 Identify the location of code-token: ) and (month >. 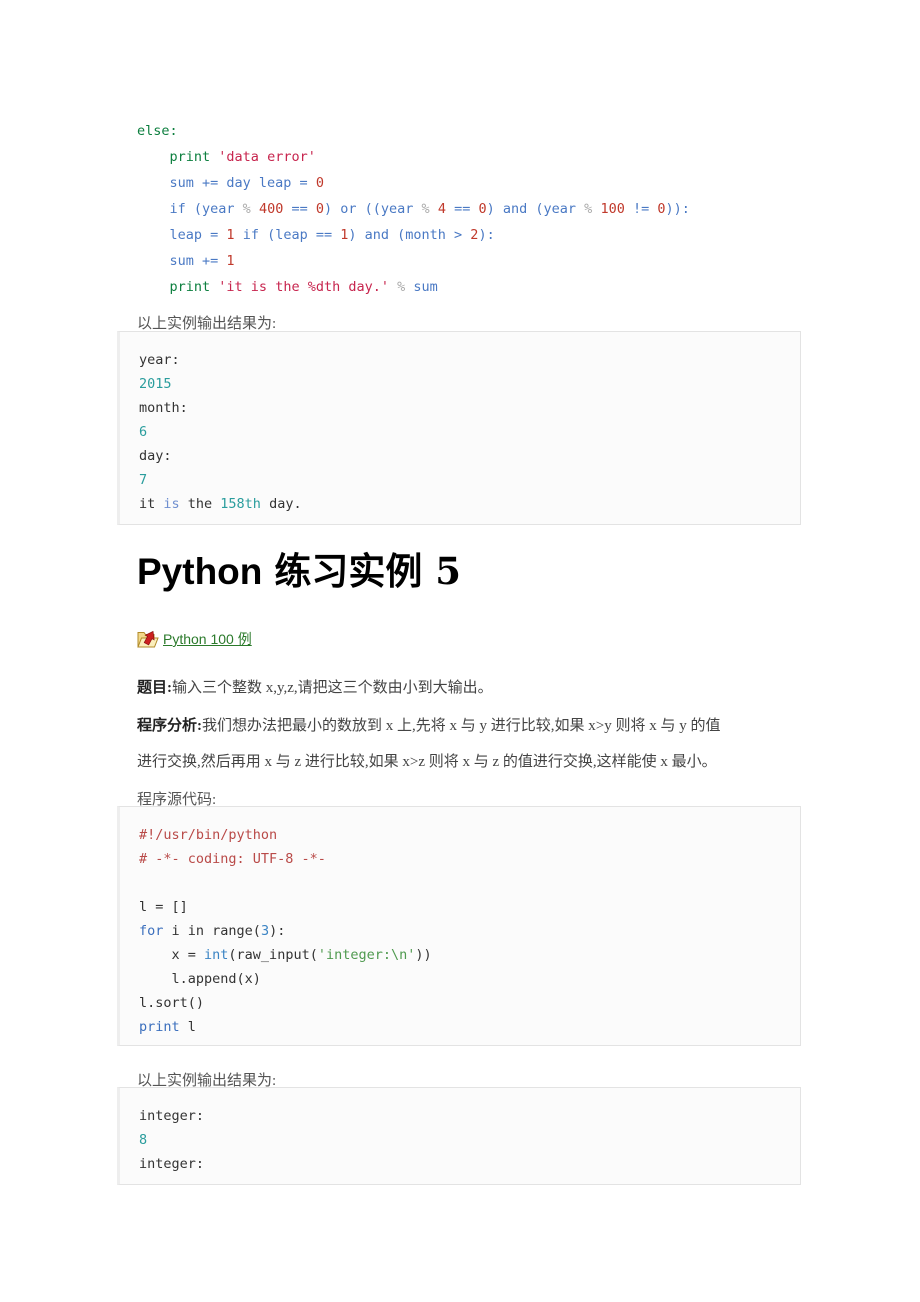
(409, 235).